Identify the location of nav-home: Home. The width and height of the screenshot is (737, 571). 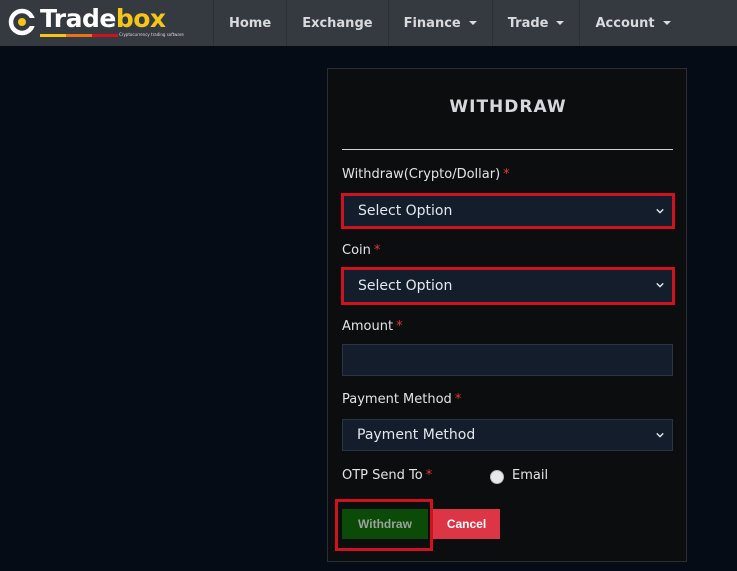
(249, 23).